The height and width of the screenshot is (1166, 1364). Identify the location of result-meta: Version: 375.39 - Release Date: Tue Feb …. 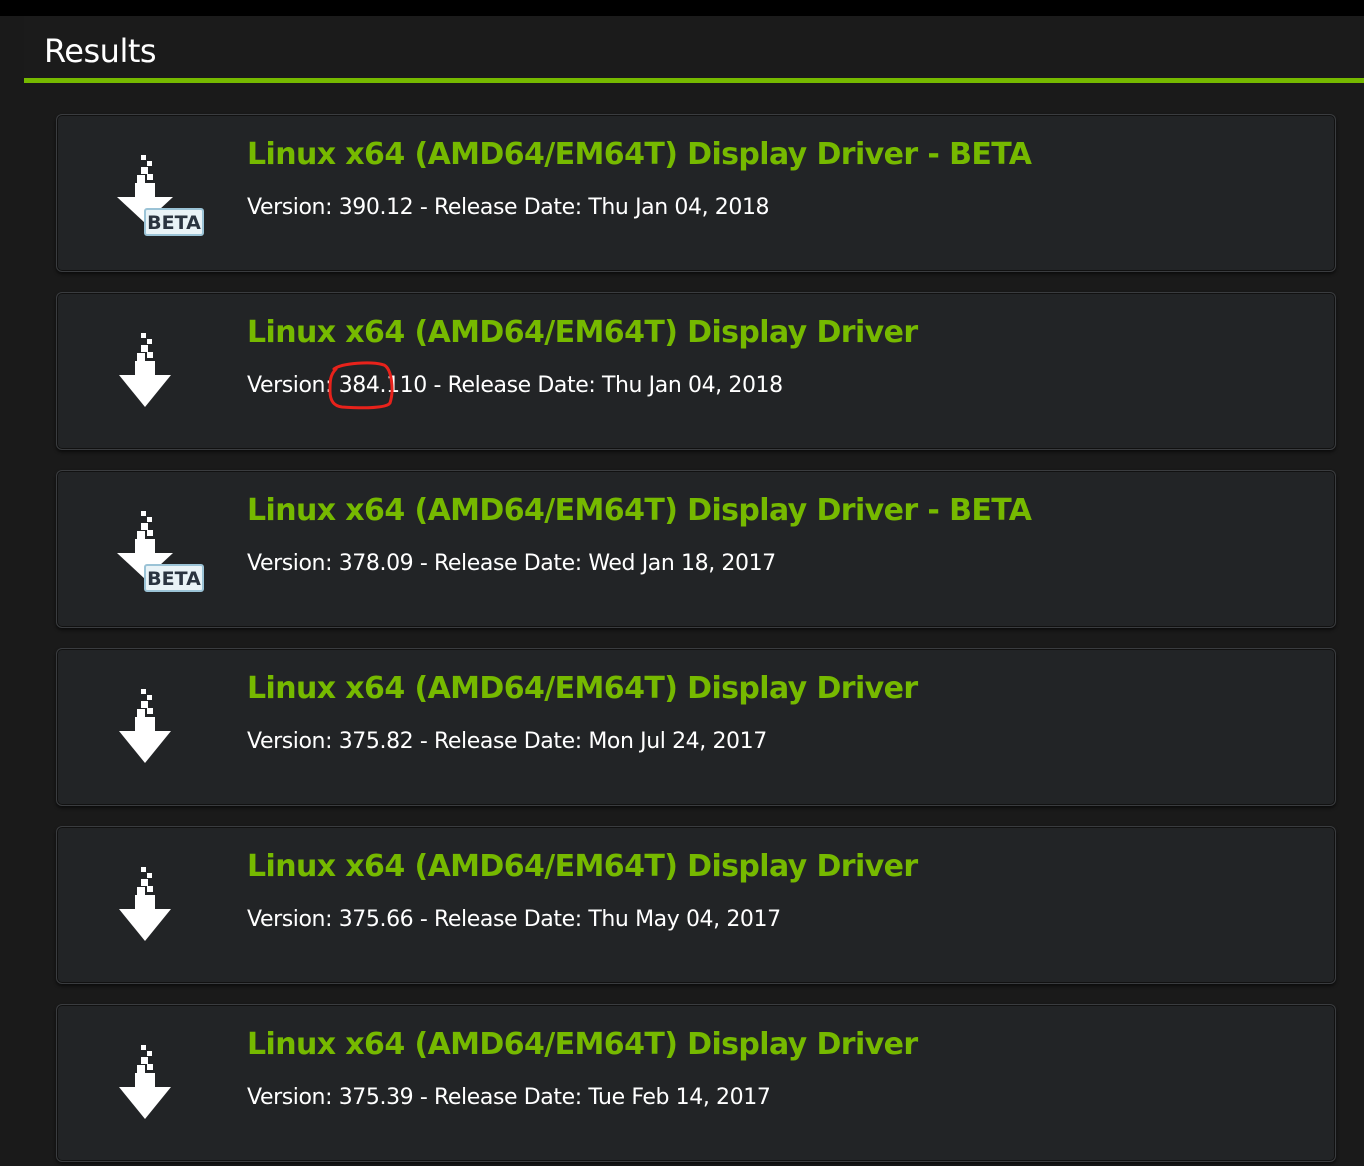
(509, 1097).